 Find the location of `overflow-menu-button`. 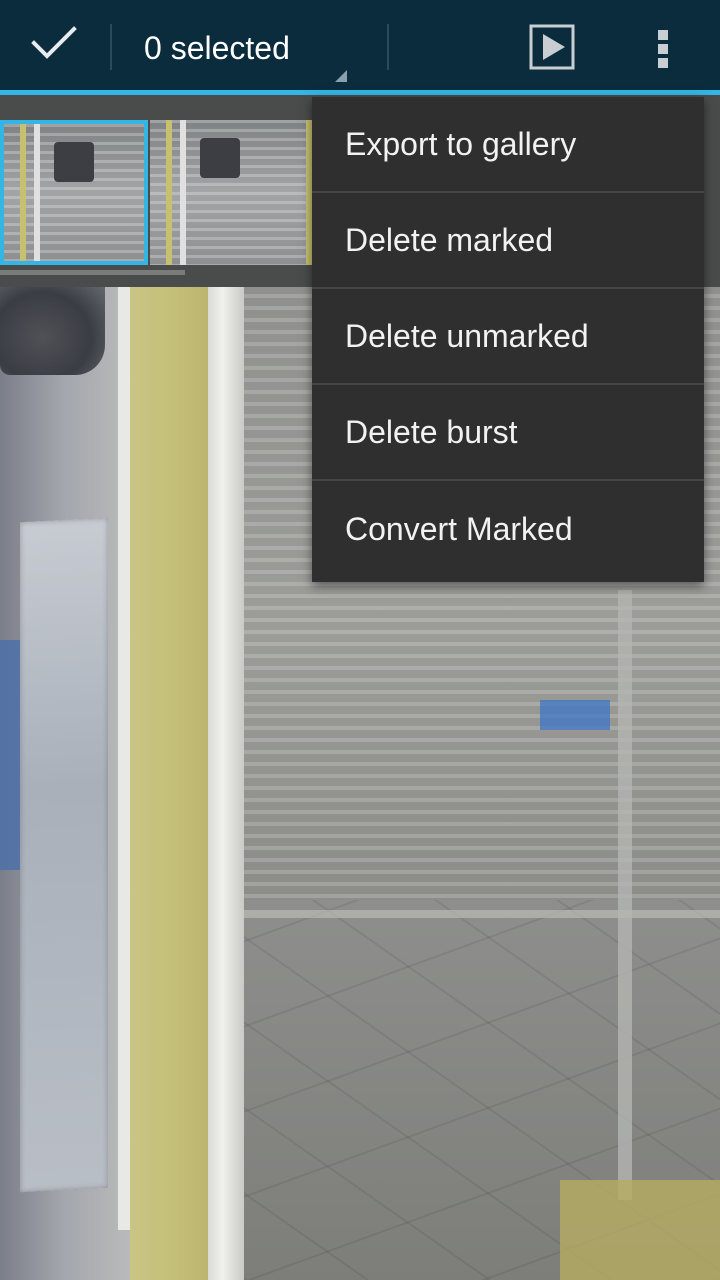

overflow-menu-button is located at coordinates (663, 49).